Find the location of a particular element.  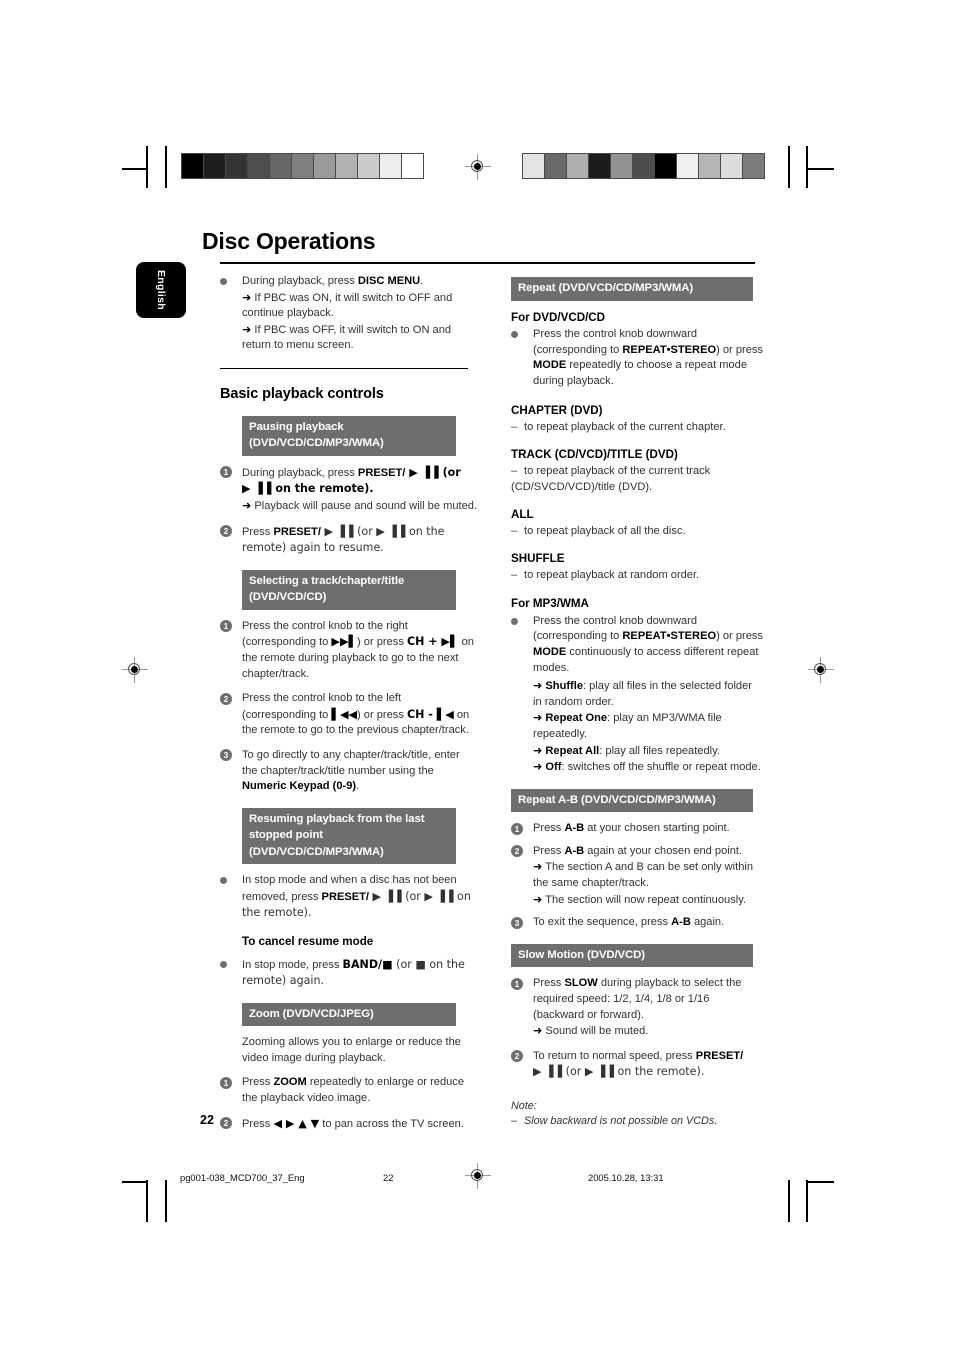

banner-repeat-ab: Repeat A-B (DVD/VCD/CD/MP3/WMA) is located at coordinates (632, 800).